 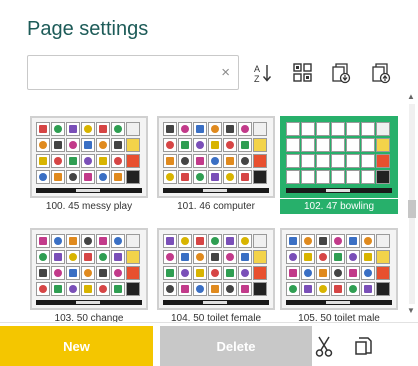 I want to click on page-card: 102. 47 bowling, so click(x=339, y=167).